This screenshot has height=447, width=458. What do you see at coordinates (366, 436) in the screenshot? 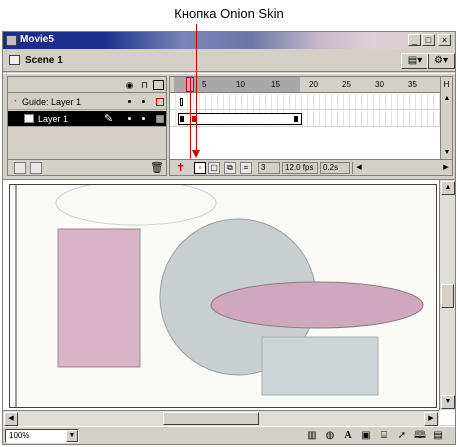
I see `instance-panel-icon: ▣` at bounding box center [366, 436].